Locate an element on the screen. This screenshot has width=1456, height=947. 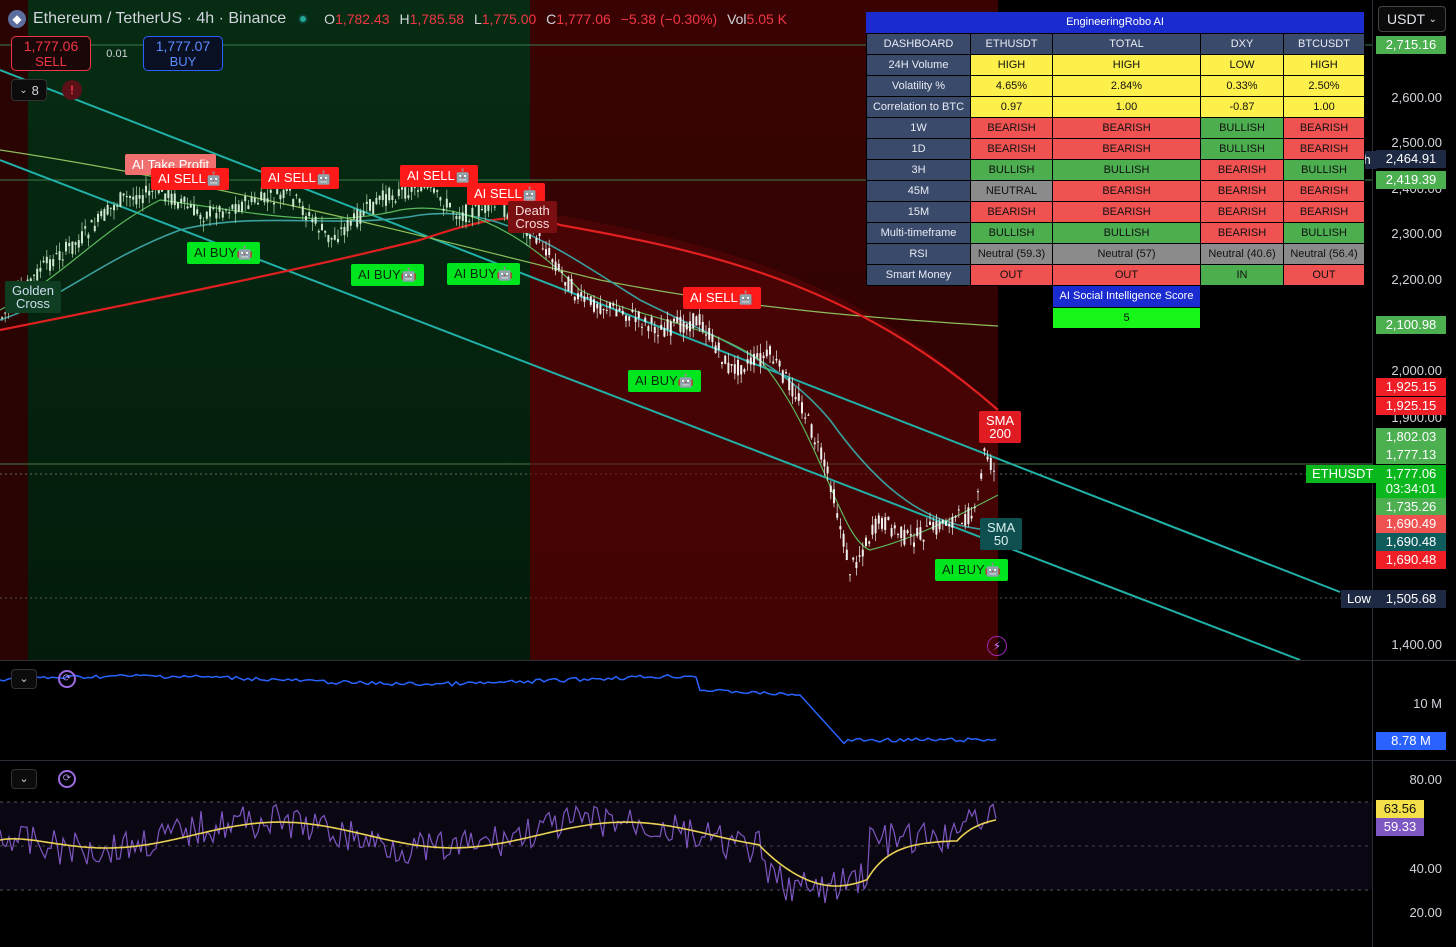
dashboard-cell: Neutral (56.4) is located at coordinates (1324, 254).